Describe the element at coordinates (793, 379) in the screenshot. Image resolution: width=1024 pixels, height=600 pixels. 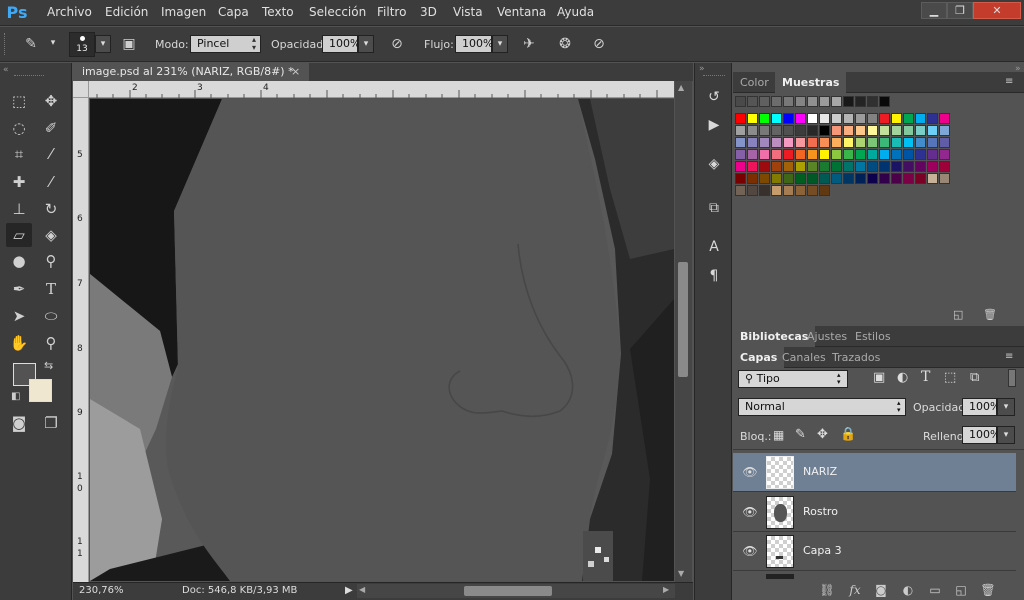
I see `layer-filter-select: ⚲ Tipo ▴ ▾` at that location.